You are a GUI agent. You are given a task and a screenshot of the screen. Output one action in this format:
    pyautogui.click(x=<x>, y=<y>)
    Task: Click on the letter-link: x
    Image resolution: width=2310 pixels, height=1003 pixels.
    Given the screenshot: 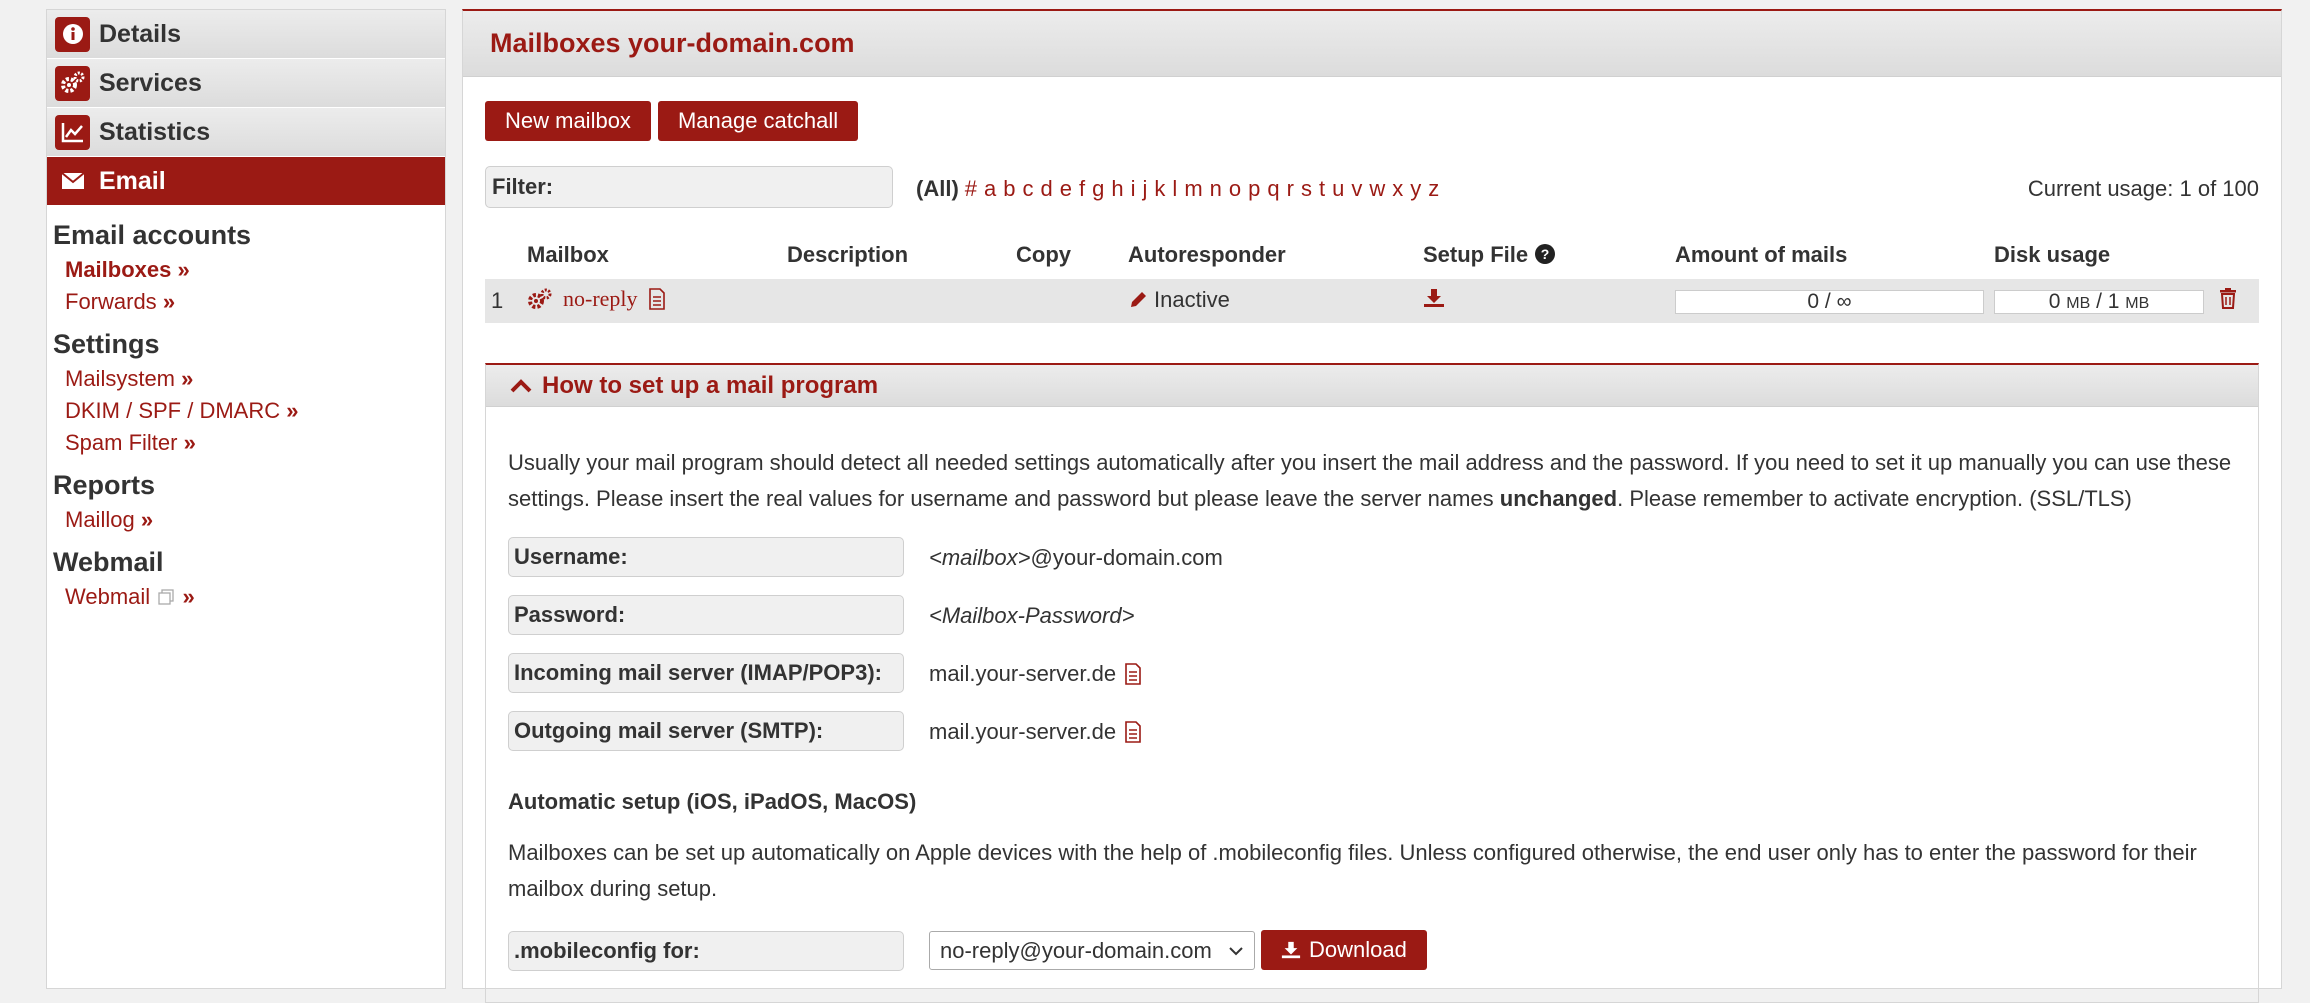 What is the action you would take?
    pyautogui.click(x=1397, y=188)
    